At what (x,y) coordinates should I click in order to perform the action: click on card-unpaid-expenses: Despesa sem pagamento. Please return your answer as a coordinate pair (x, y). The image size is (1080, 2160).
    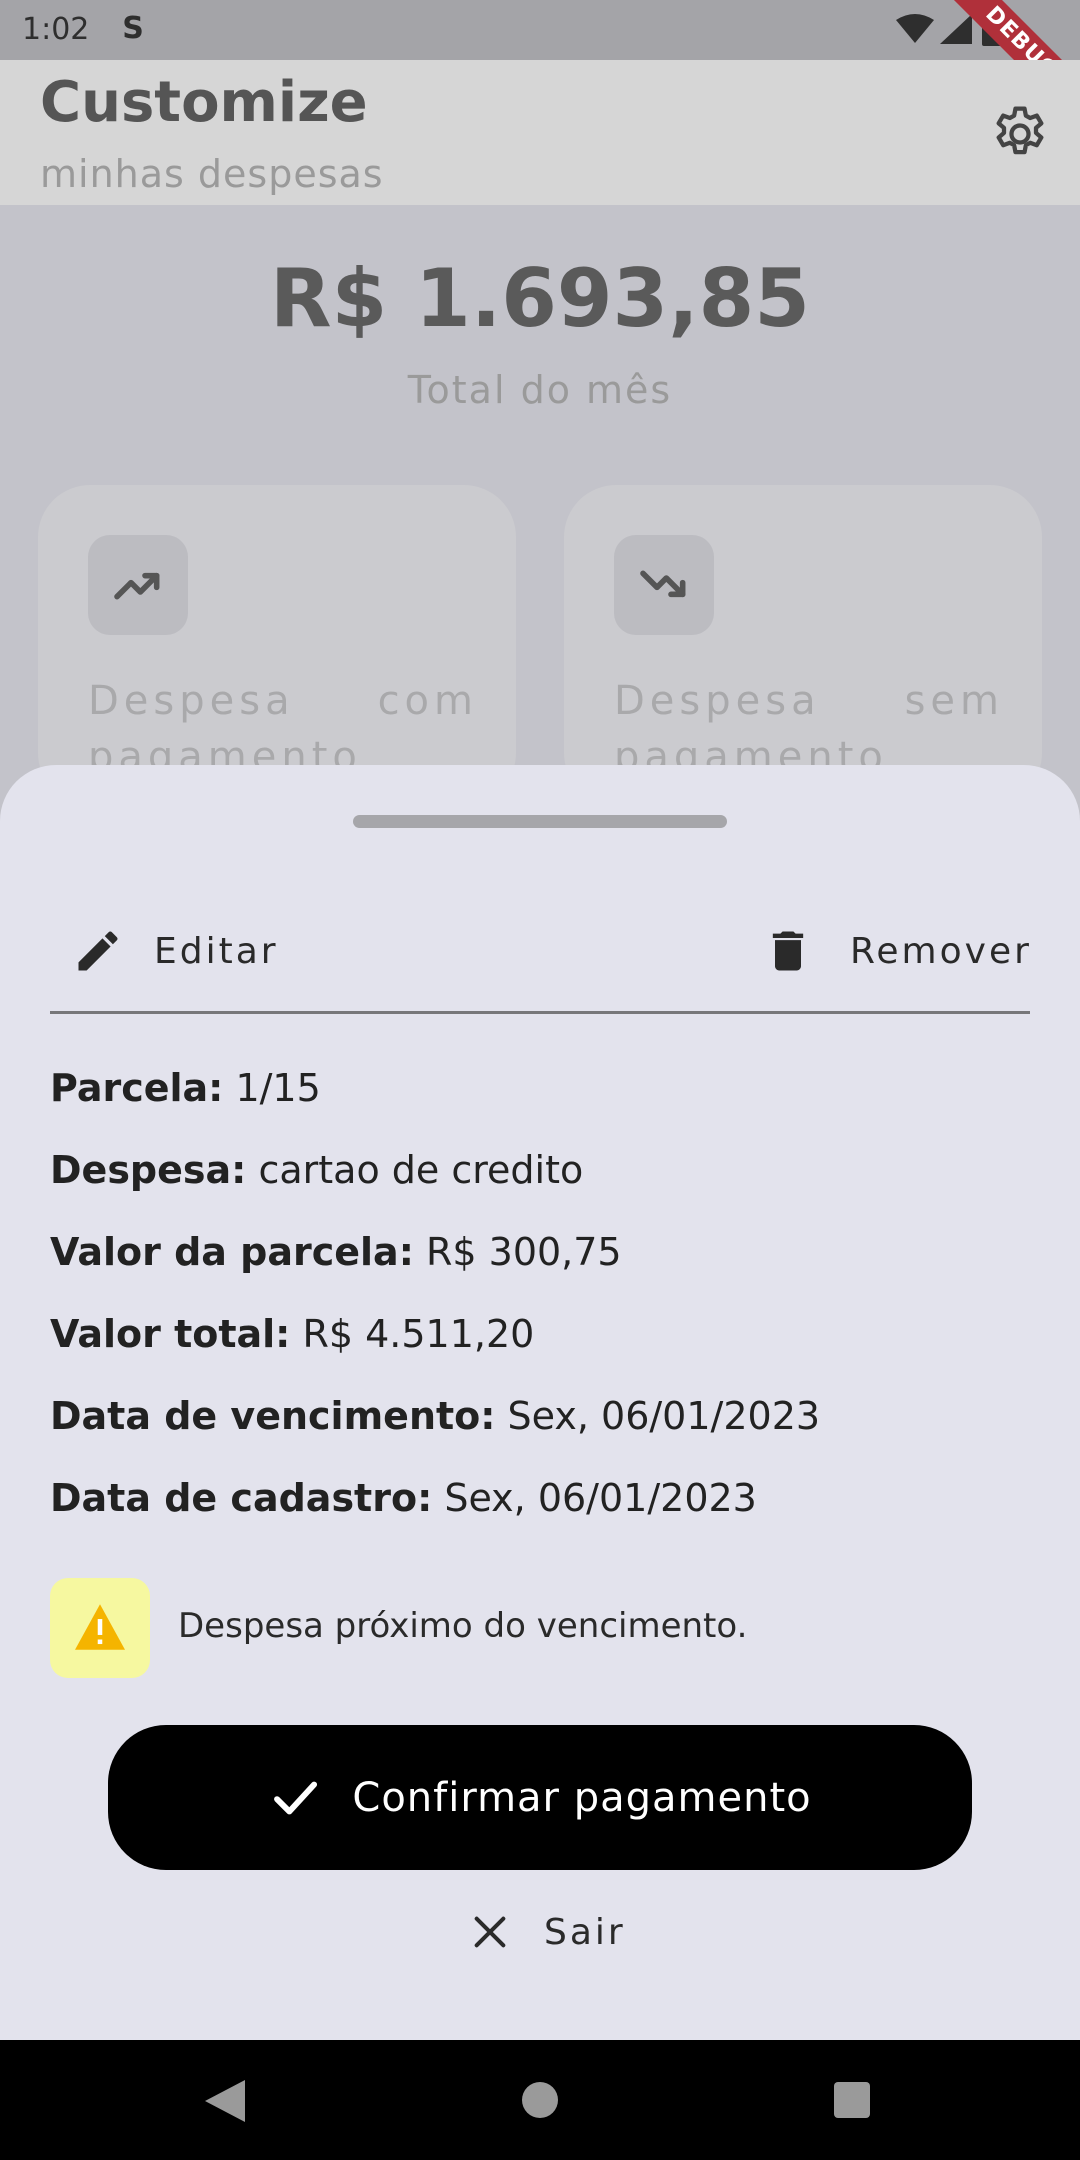
    Looking at the image, I should click on (803, 645).